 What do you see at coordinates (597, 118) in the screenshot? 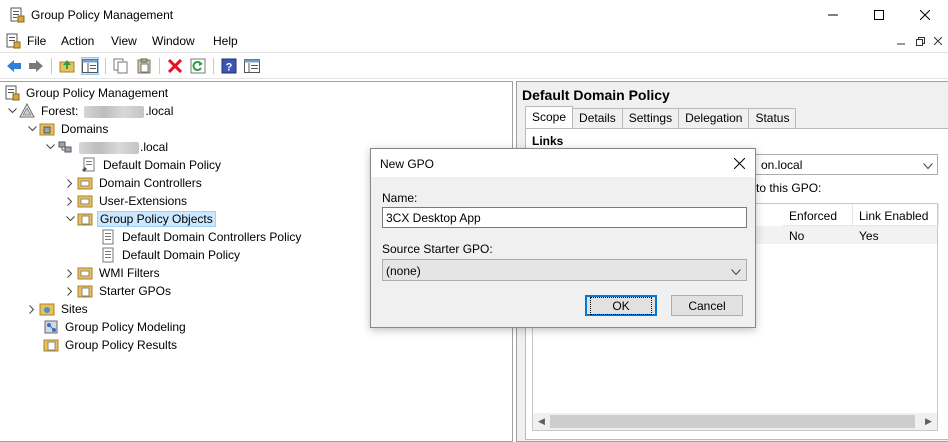
I see `tab-details: Details` at bounding box center [597, 118].